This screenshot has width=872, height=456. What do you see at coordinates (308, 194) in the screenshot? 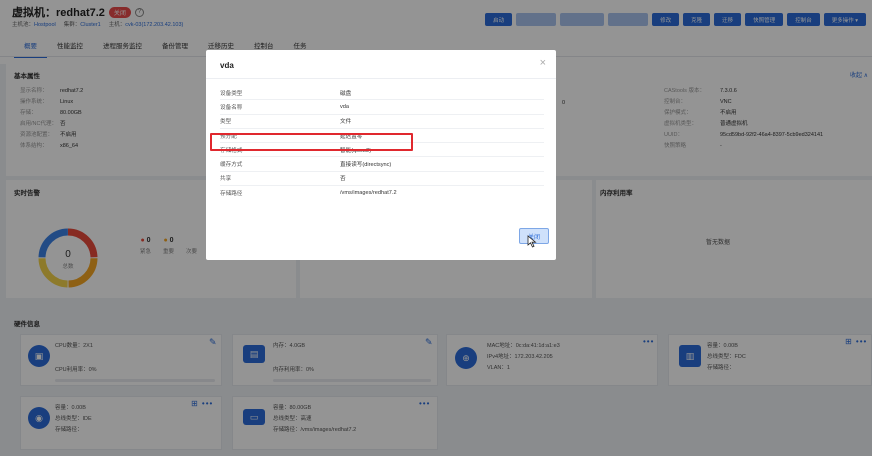
I see `modal-row: 存储路径/vms/images/redhat7.2` at bounding box center [308, 194].